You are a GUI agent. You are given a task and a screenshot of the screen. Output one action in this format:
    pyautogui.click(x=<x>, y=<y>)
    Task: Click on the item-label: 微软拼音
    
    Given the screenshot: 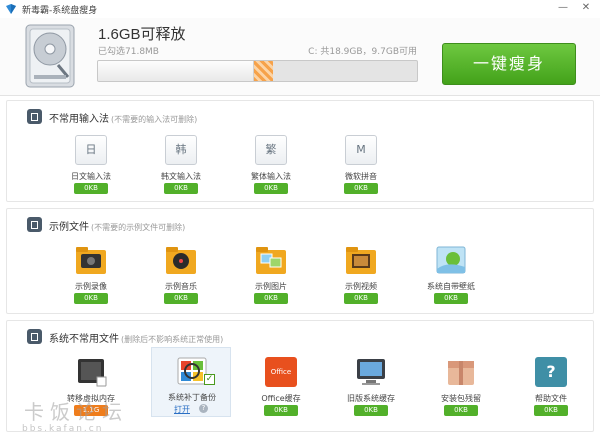 What is the action you would take?
    pyautogui.click(x=361, y=176)
    